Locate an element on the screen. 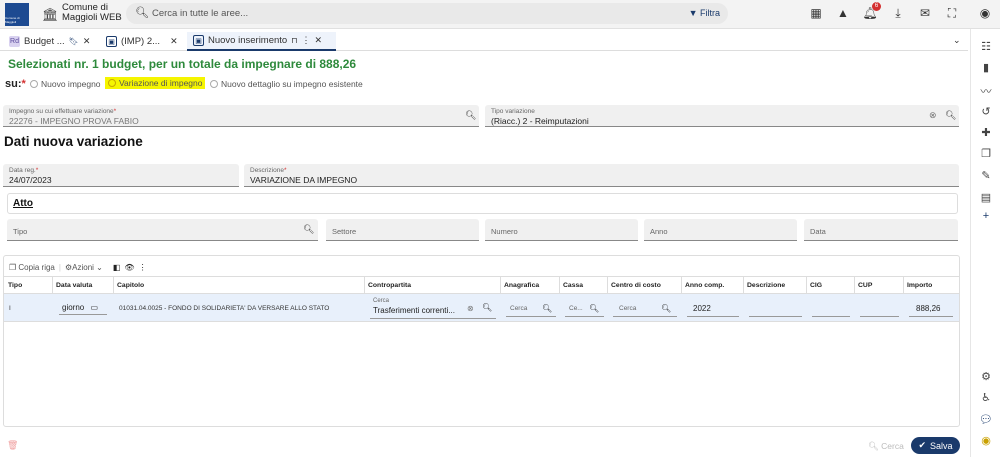 Image resolution: width=1000 pixels, height=457 pixels. bank-icon: 🏛 is located at coordinates (50, 14).